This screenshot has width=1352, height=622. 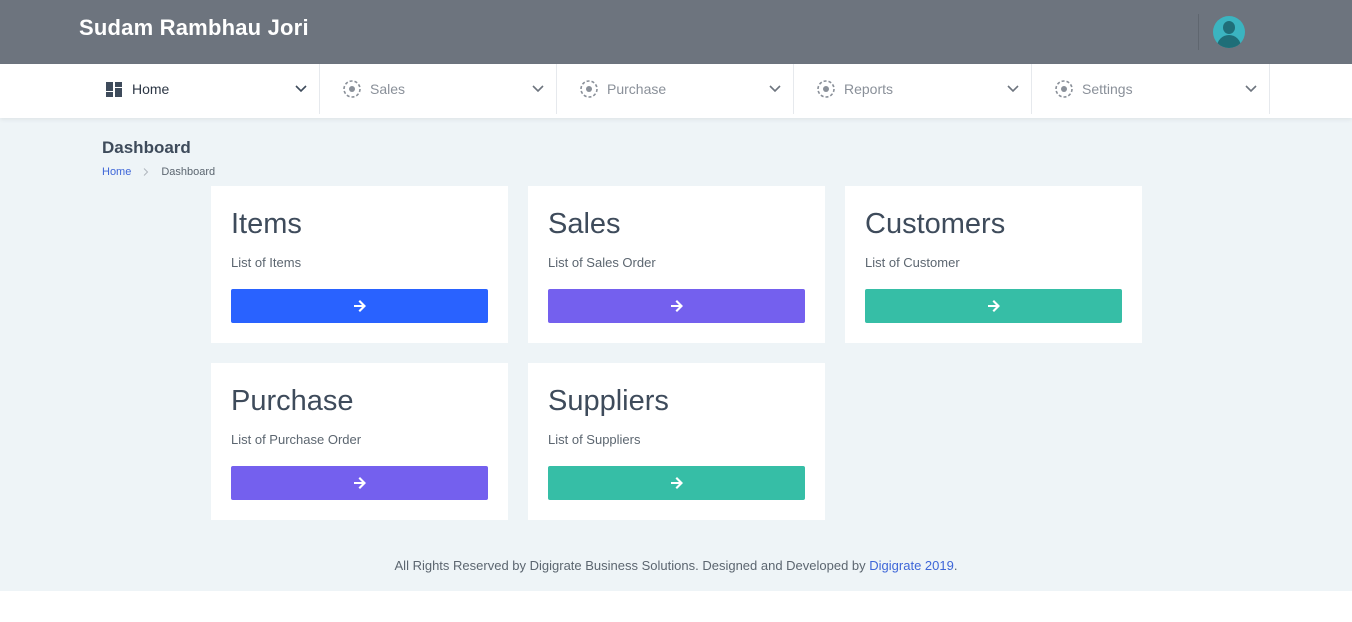 I want to click on footer-link: Digigrate 2019, so click(x=911, y=565).